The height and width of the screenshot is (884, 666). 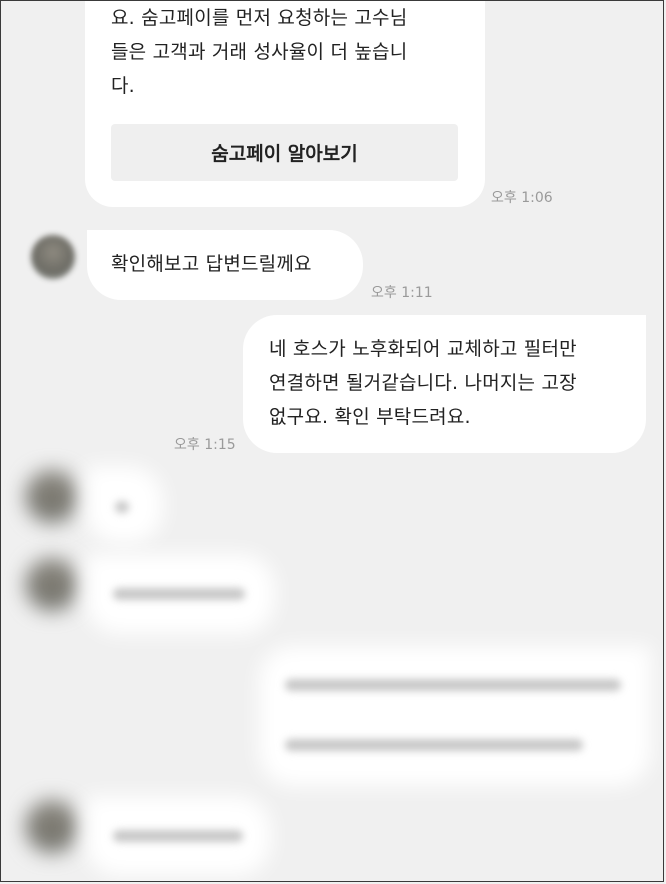 I want to click on message-bubble-blurred, so click(x=455, y=716).